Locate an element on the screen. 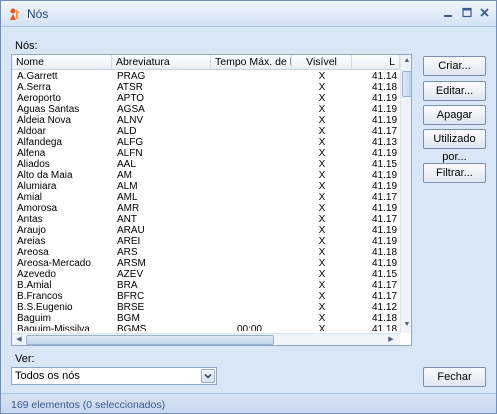 The width and height of the screenshot is (497, 414). table-row: A.Garrett PRAG X 41.14 is located at coordinates (205, 76).